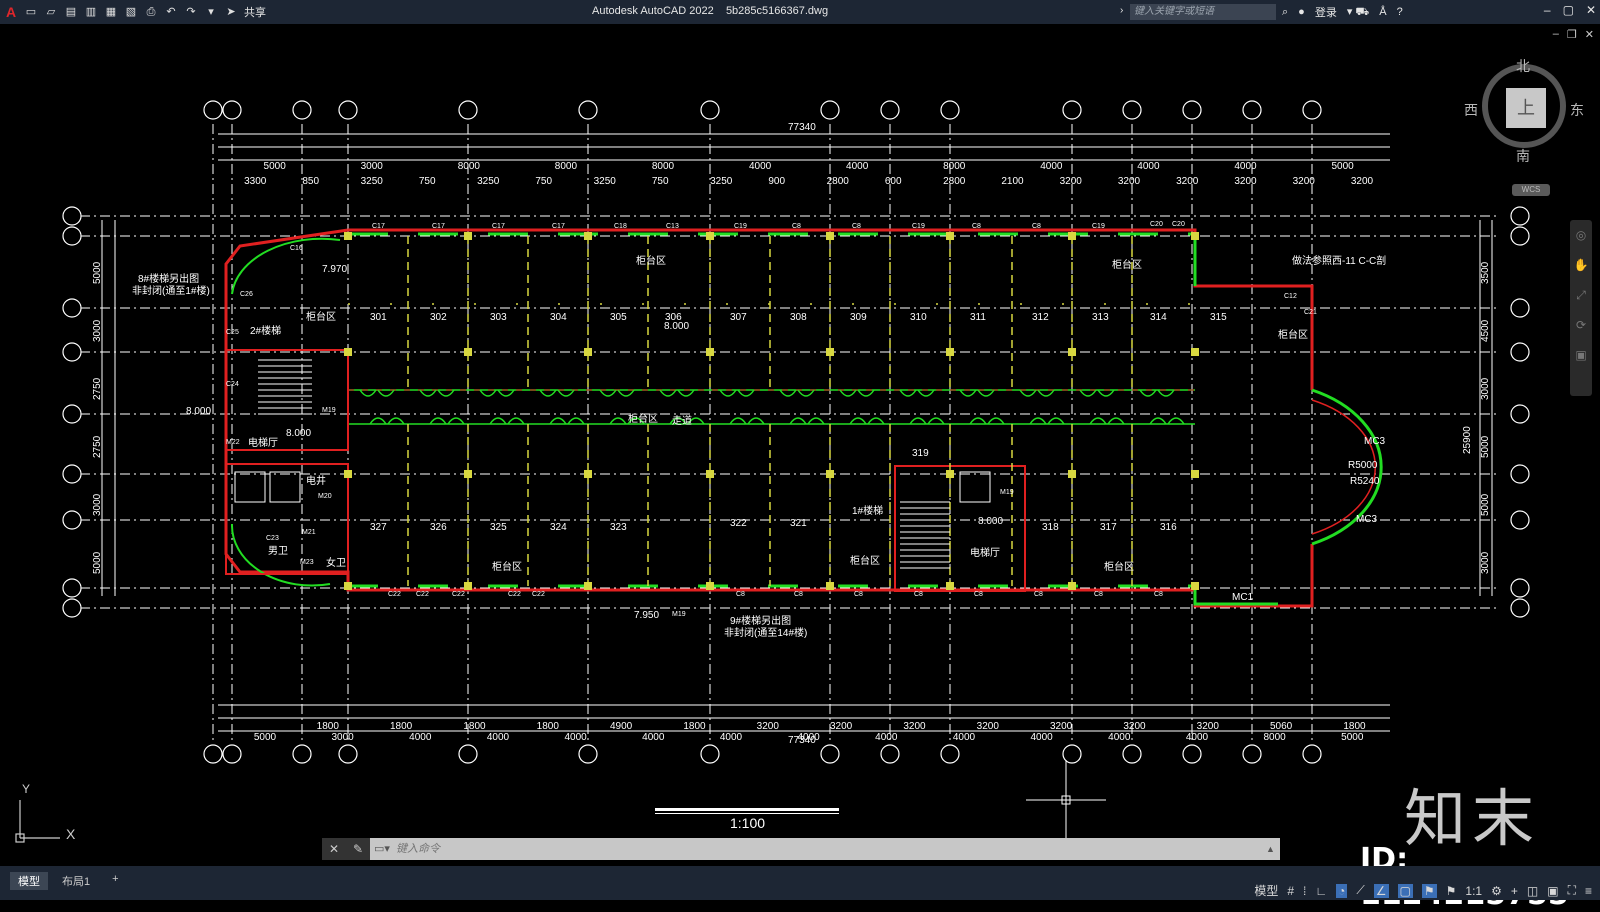  What do you see at coordinates (1451, 891) in the screenshot?
I see `auto-scale-icon: ⚑` at bounding box center [1451, 891].